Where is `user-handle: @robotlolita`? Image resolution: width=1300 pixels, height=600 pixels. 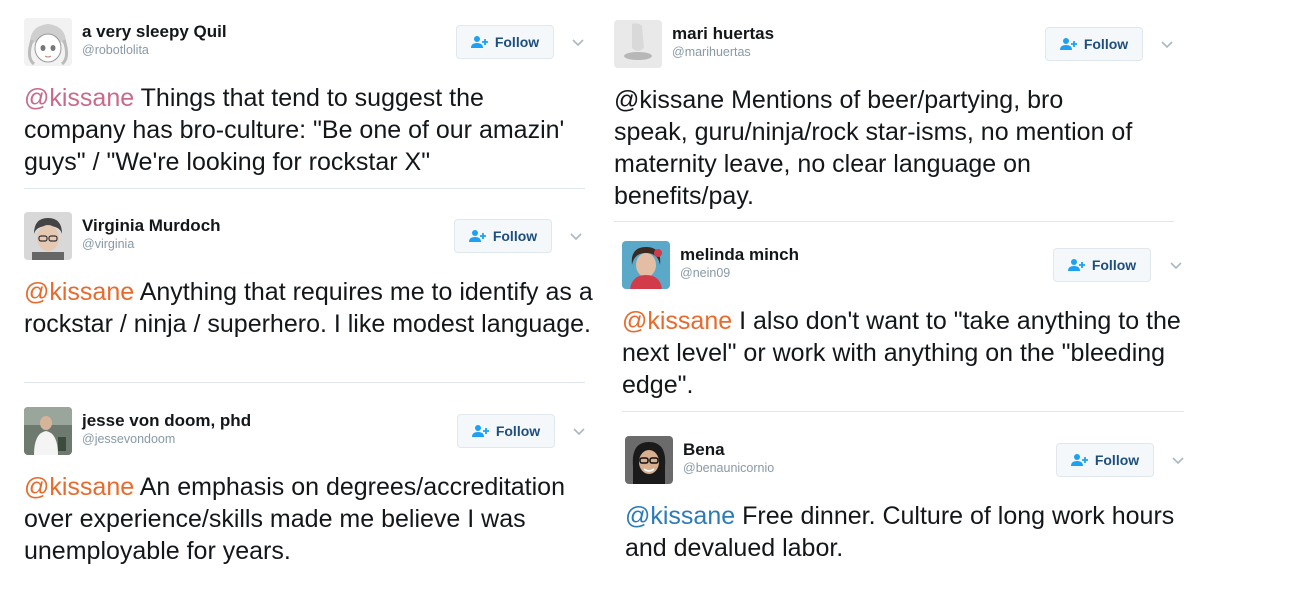
user-handle: @robotlolita is located at coordinates (115, 50).